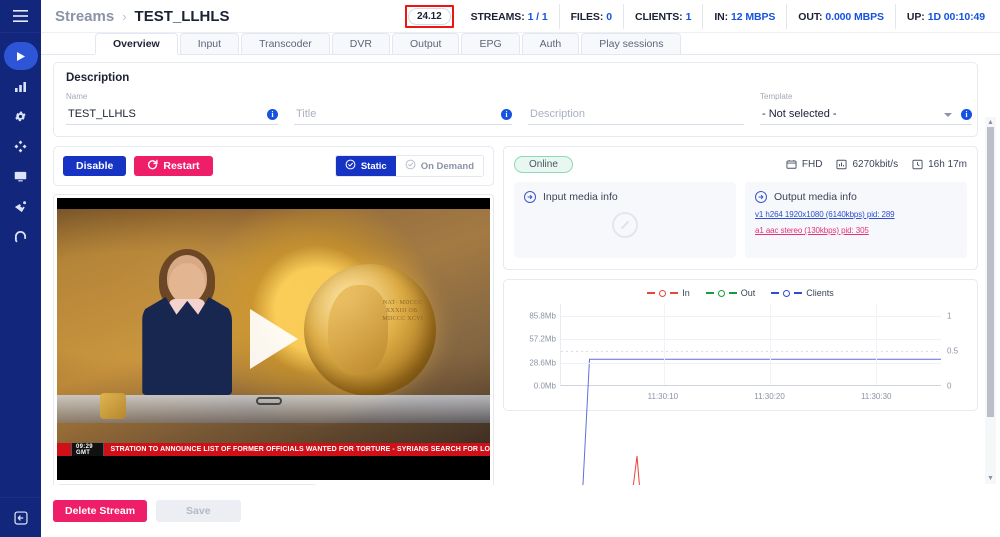 Image resolution: width=1000 pixels, height=537 pixels. I want to click on status-clients: CLIENTS: 1, so click(662, 16).